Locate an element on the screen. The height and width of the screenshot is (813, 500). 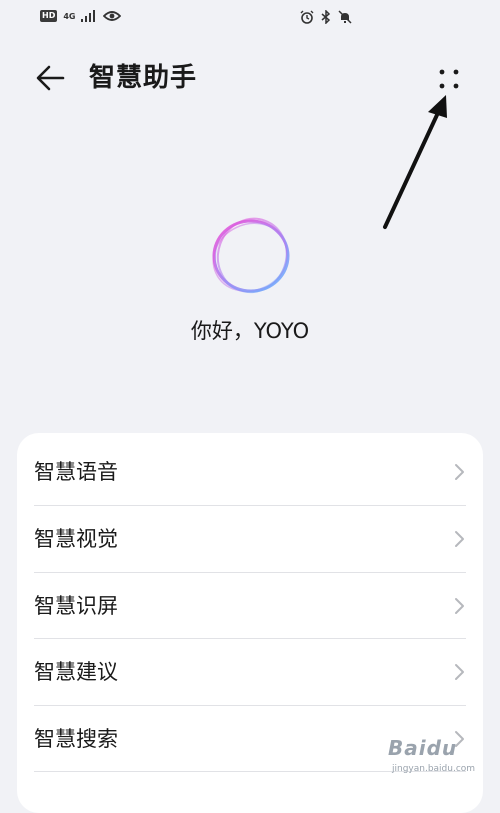
status-left: HD 4G is located at coordinates (81, 16).